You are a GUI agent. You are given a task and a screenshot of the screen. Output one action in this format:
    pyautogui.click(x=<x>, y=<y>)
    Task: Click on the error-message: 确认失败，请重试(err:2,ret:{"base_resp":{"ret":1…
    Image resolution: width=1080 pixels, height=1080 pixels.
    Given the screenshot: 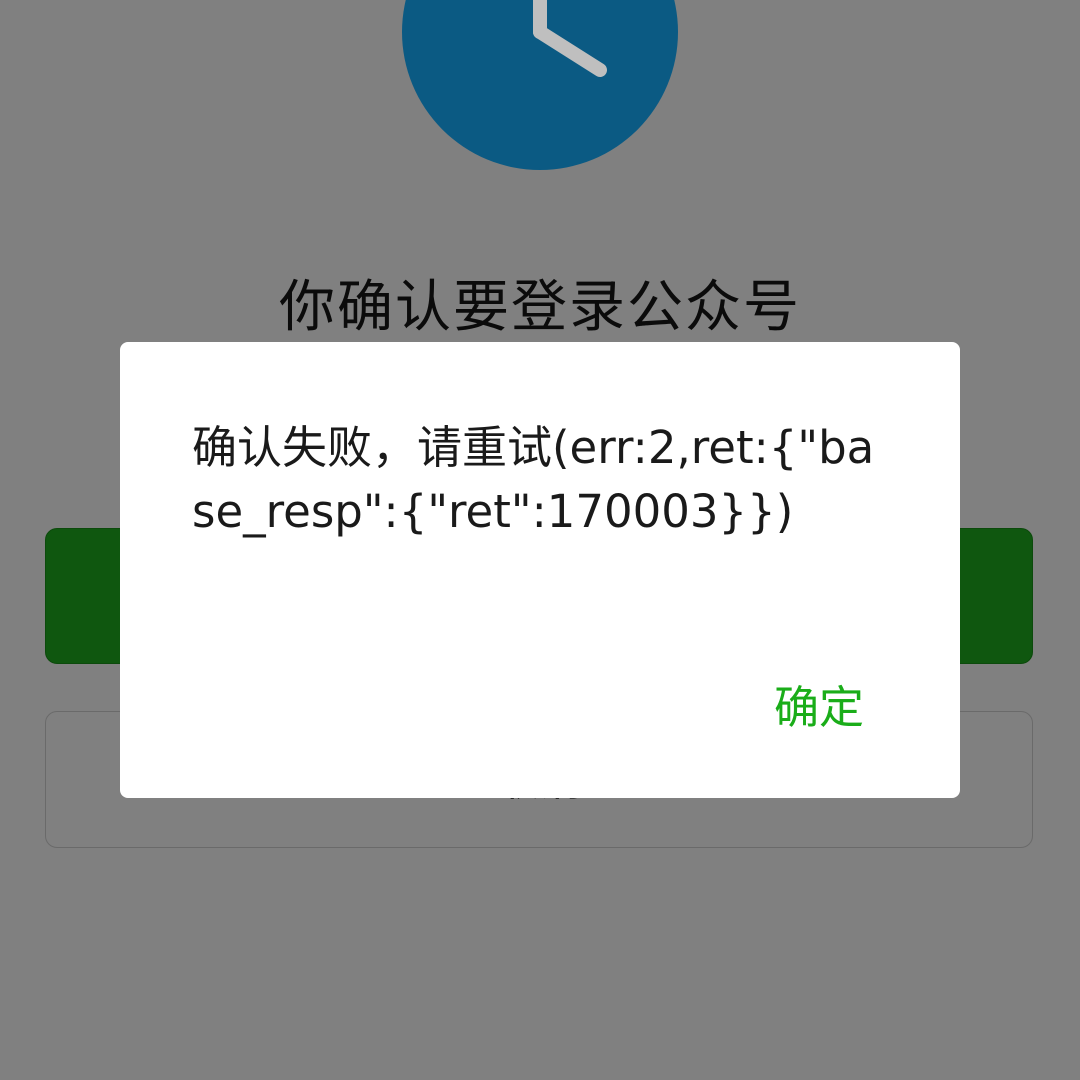 What is the action you would take?
    pyautogui.click(x=533, y=479)
    